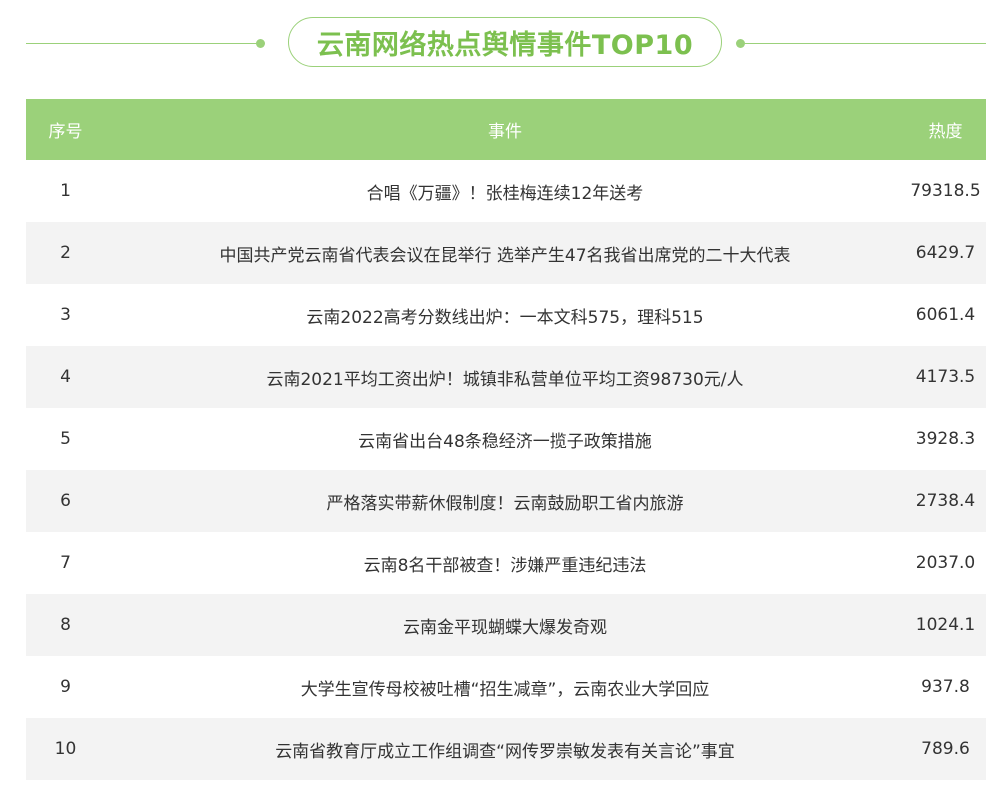  What do you see at coordinates (945, 315) in the screenshot?
I see `row-heat: 6061.4` at bounding box center [945, 315].